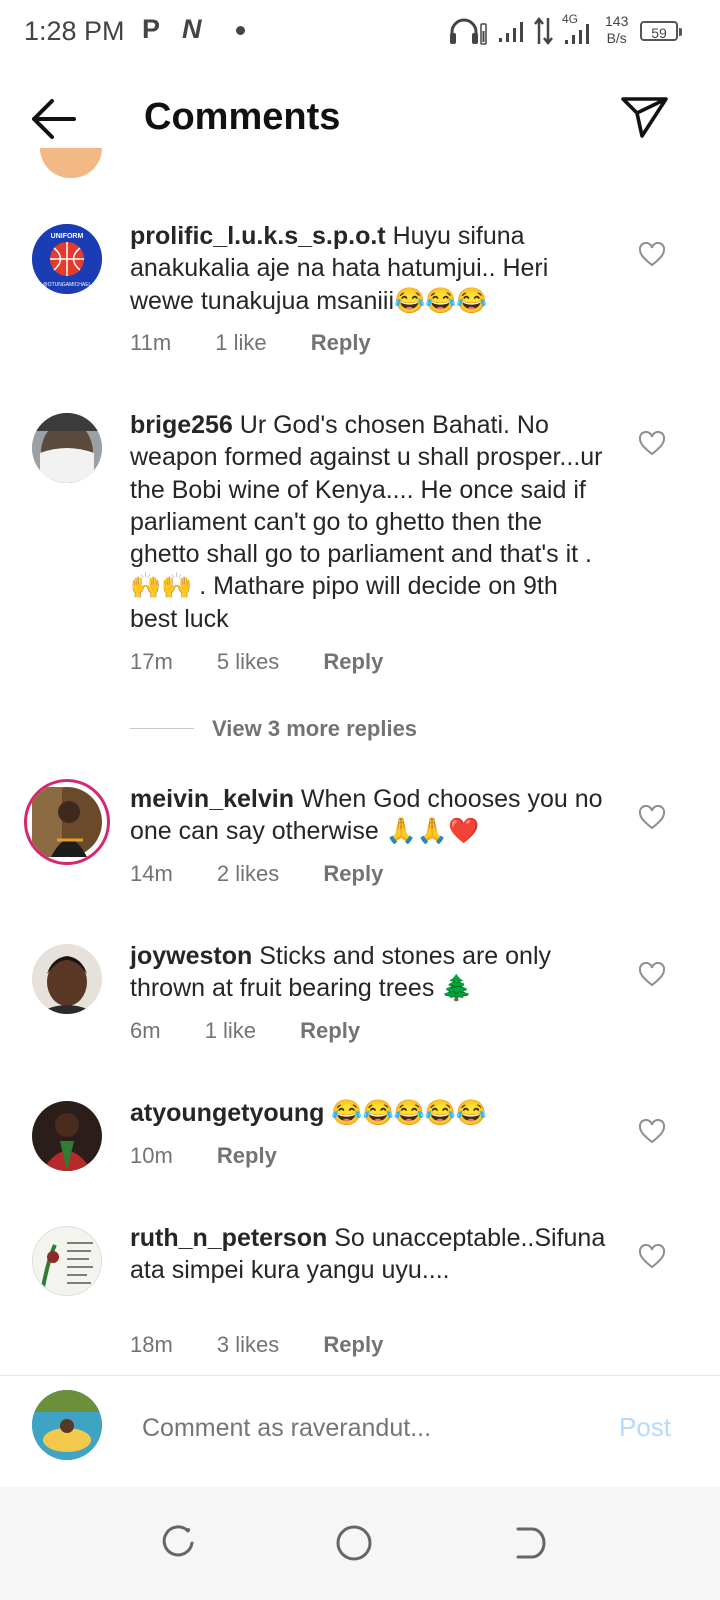 The width and height of the screenshot is (720, 1600). I want to click on comment-meta: 14m 2 likes Reply, so click(275, 874).